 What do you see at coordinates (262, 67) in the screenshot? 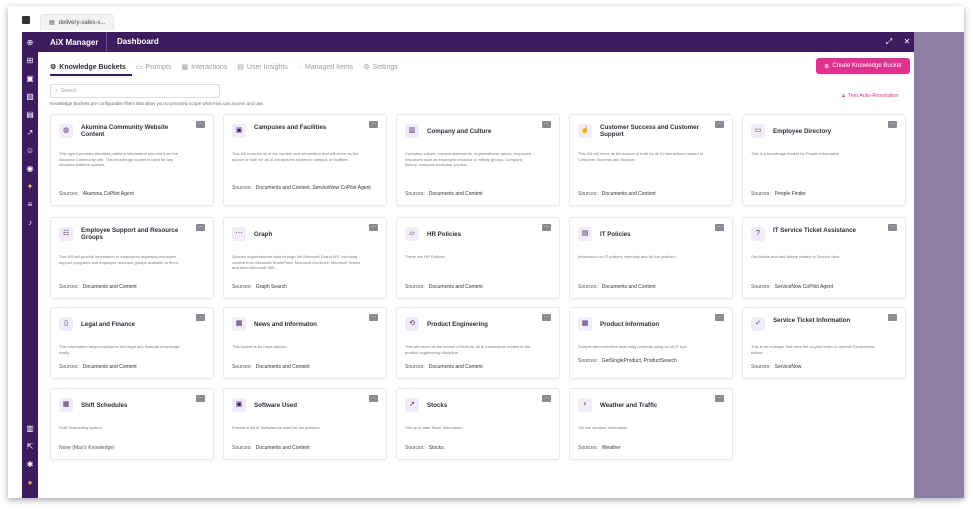
I see `tab-user-insights: ▤ User Insights` at bounding box center [262, 67].